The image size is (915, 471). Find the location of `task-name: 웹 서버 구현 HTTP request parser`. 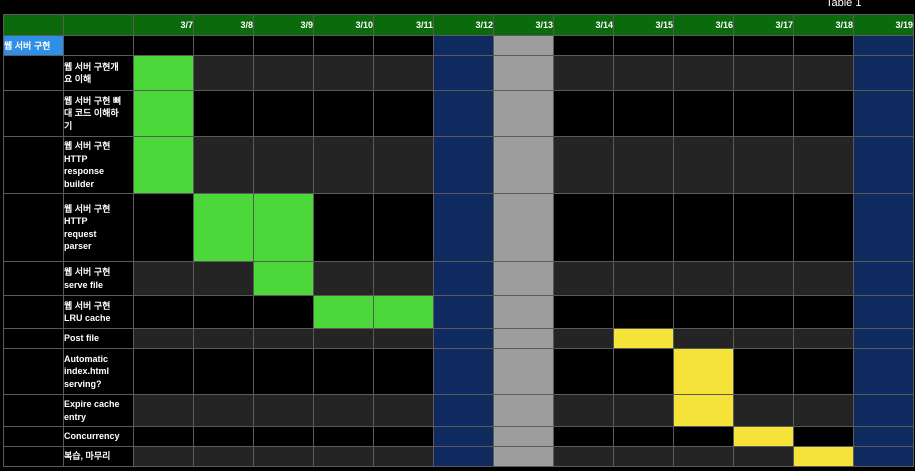

task-name: 웹 서버 구현 HTTP request parser is located at coordinates (98, 227).